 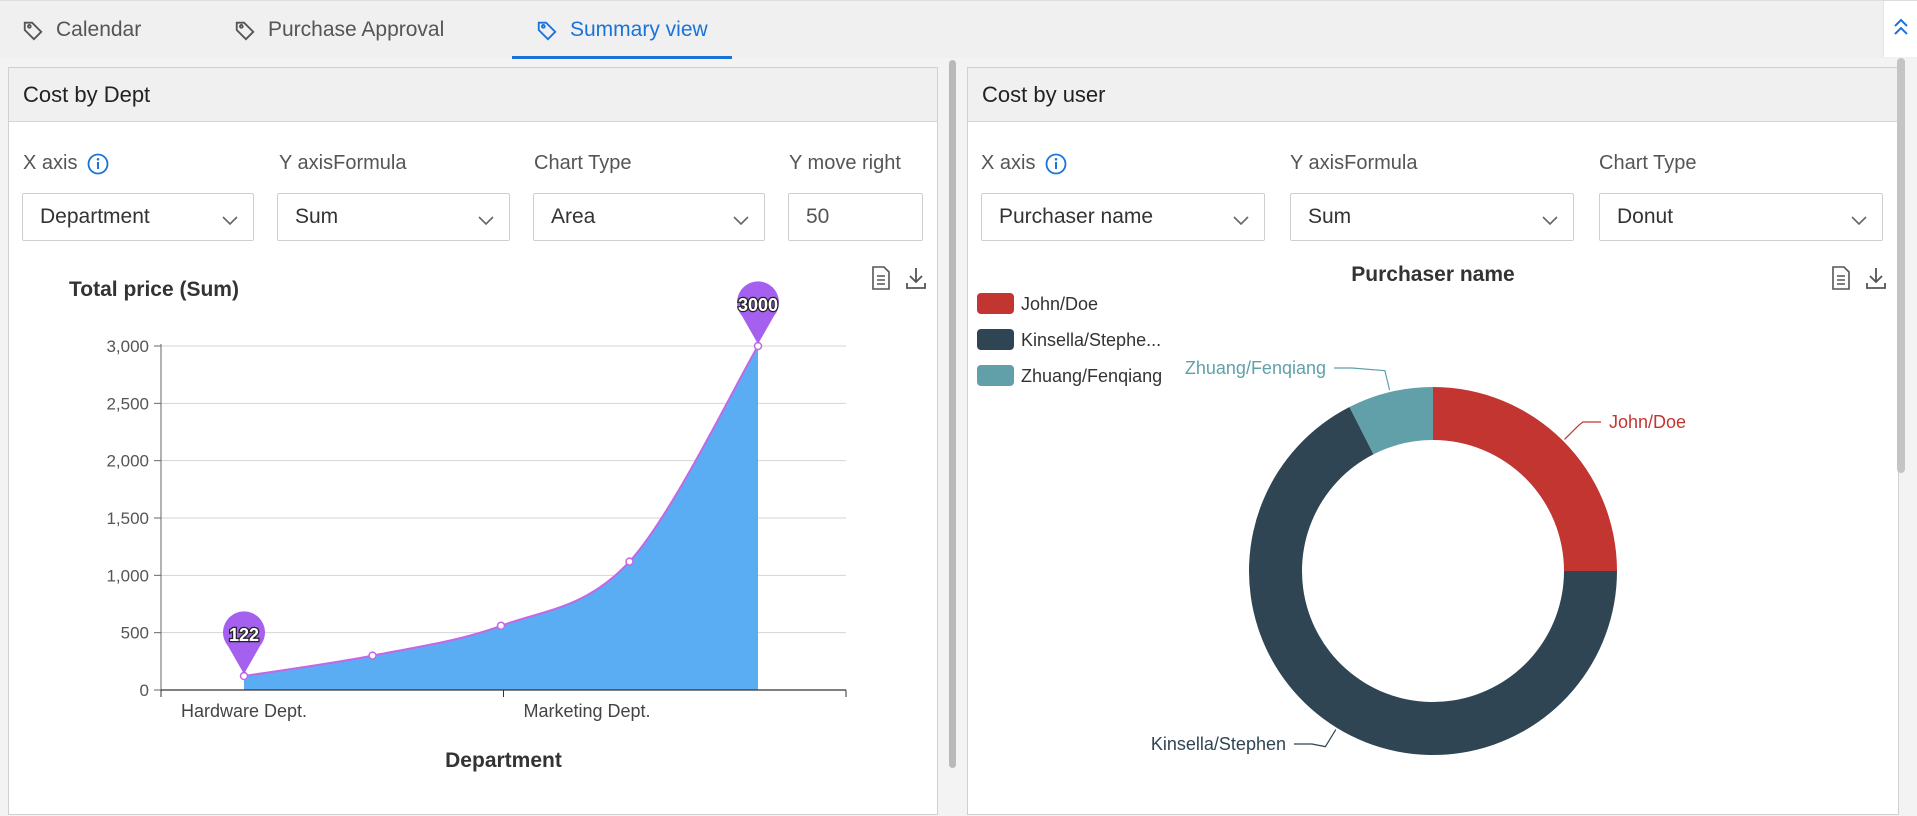 What do you see at coordinates (1218, 744) in the screenshot?
I see `slice-label: Kinsella/Stephen` at bounding box center [1218, 744].